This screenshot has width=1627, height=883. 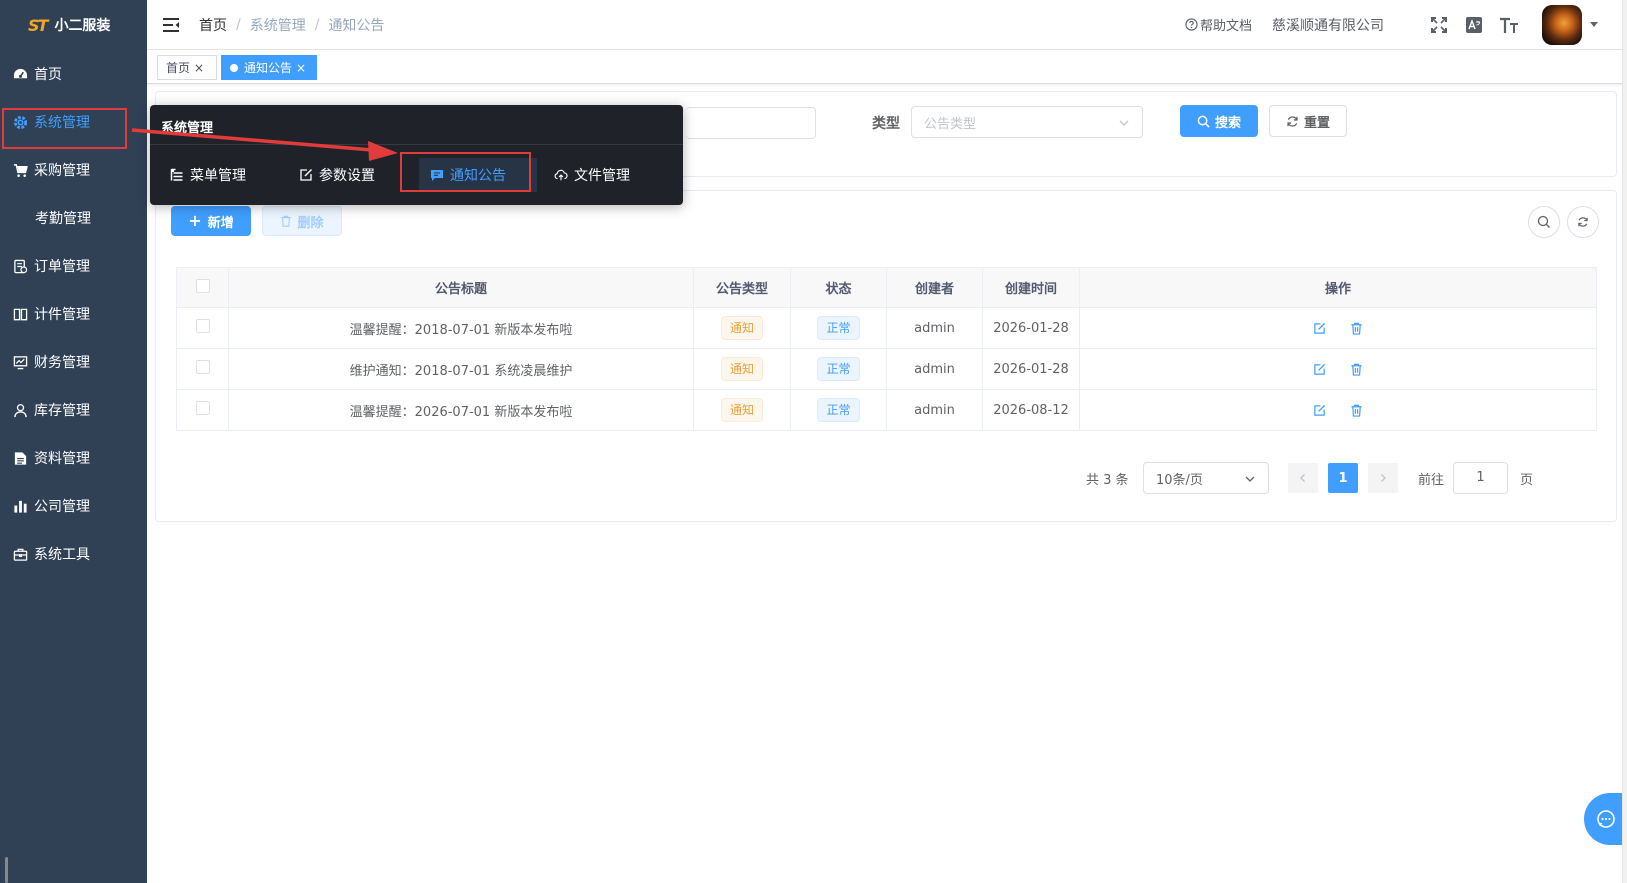 I want to click on reset-button-label: 重置, so click(x=1316, y=123).